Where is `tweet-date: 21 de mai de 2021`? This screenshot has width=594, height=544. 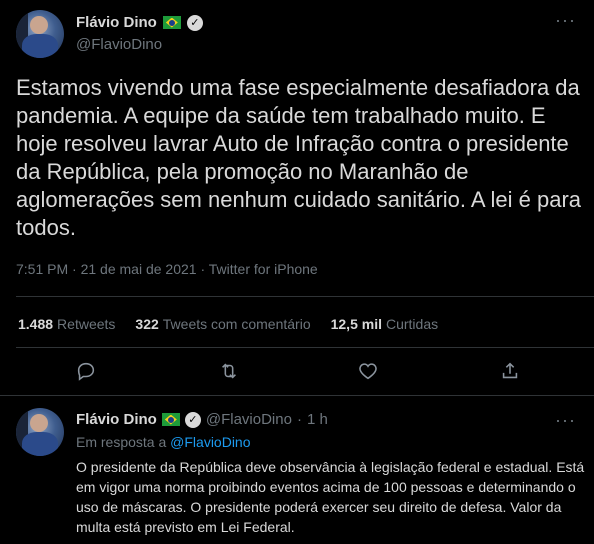
tweet-date: 21 de mai de 2021 is located at coordinates (139, 269).